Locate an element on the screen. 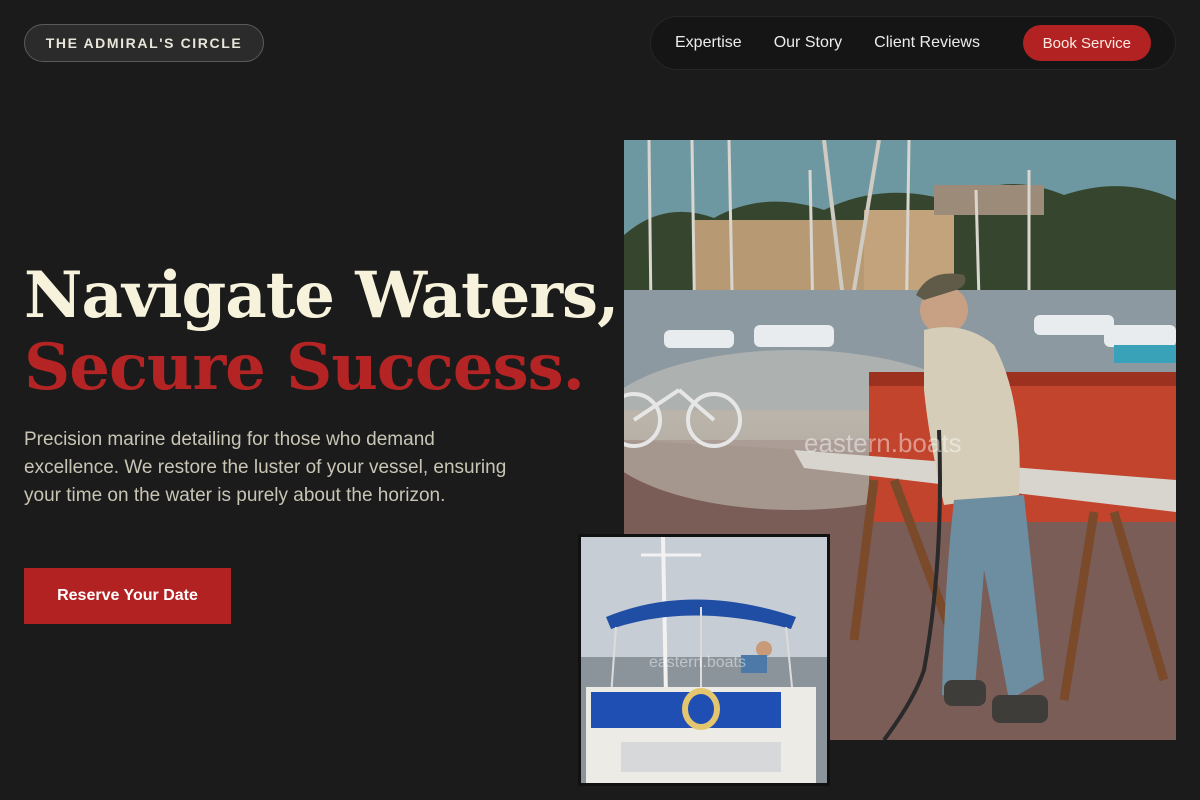  nav-link-expertise: Expertise is located at coordinates (708, 43).